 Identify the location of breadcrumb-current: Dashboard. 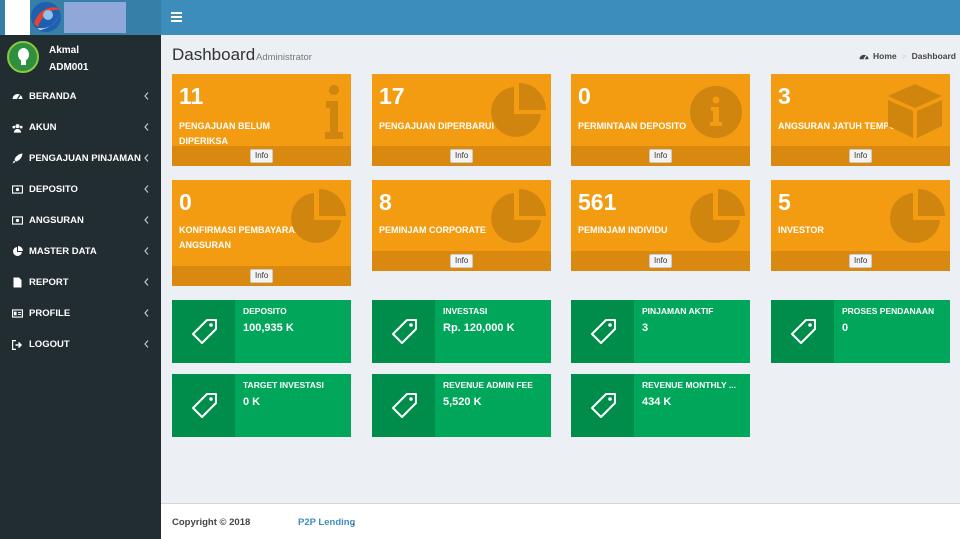
(933, 56).